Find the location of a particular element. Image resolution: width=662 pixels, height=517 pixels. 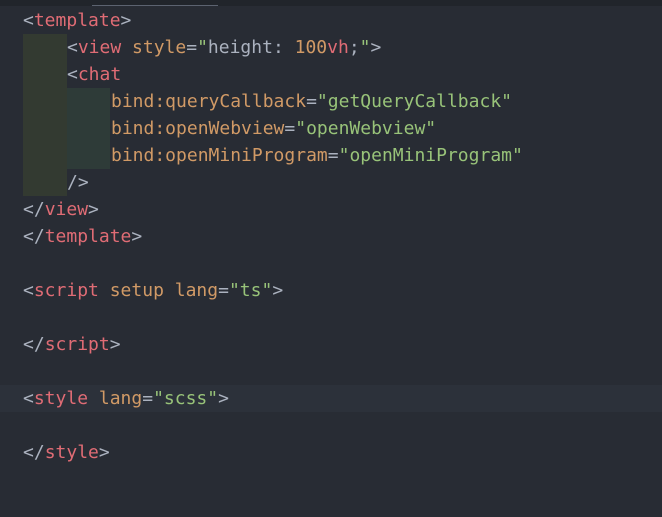

code-line-10-empty is located at coordinates (331, 263).